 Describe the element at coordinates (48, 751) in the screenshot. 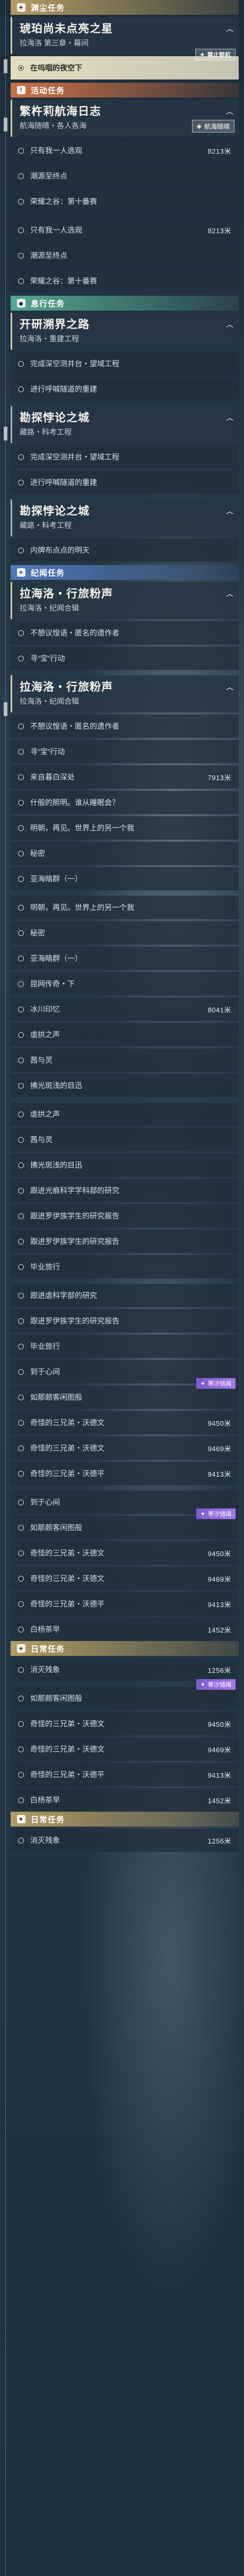

I see `step-label: 寻“宝”行动` at that location.